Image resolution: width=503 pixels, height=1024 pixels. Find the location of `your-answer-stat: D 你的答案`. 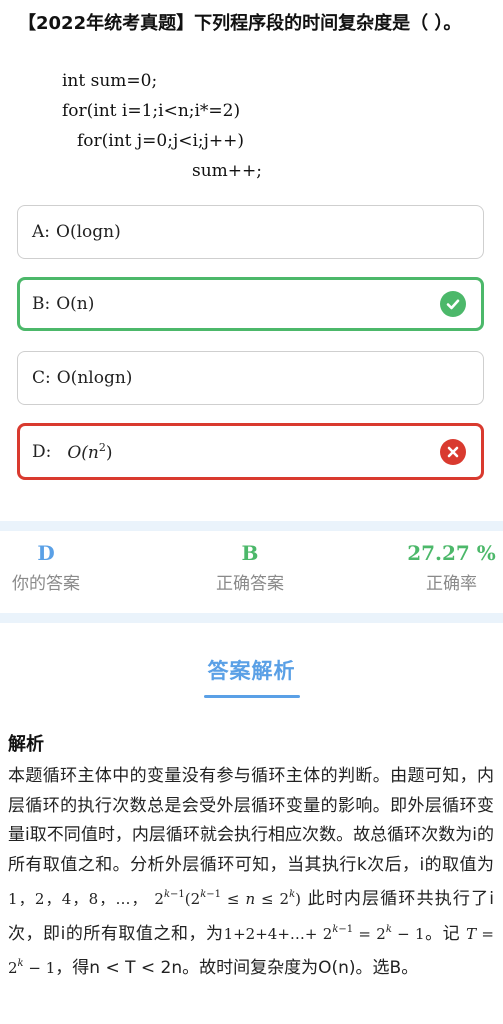

your-answer-stat: D 你的答案 is located at coordinates (46, 569).